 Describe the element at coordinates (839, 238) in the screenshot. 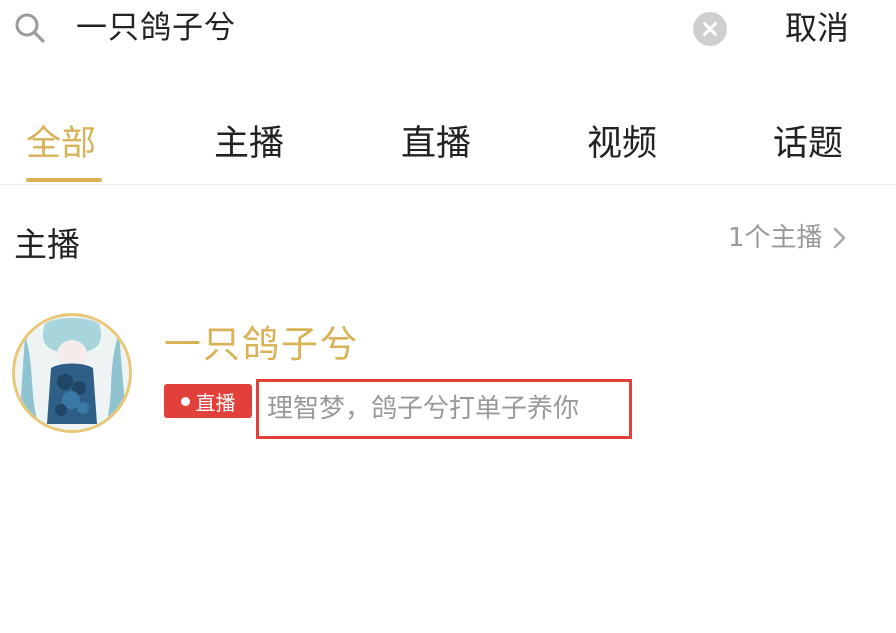

I see `chevron-right-icon` at that location.